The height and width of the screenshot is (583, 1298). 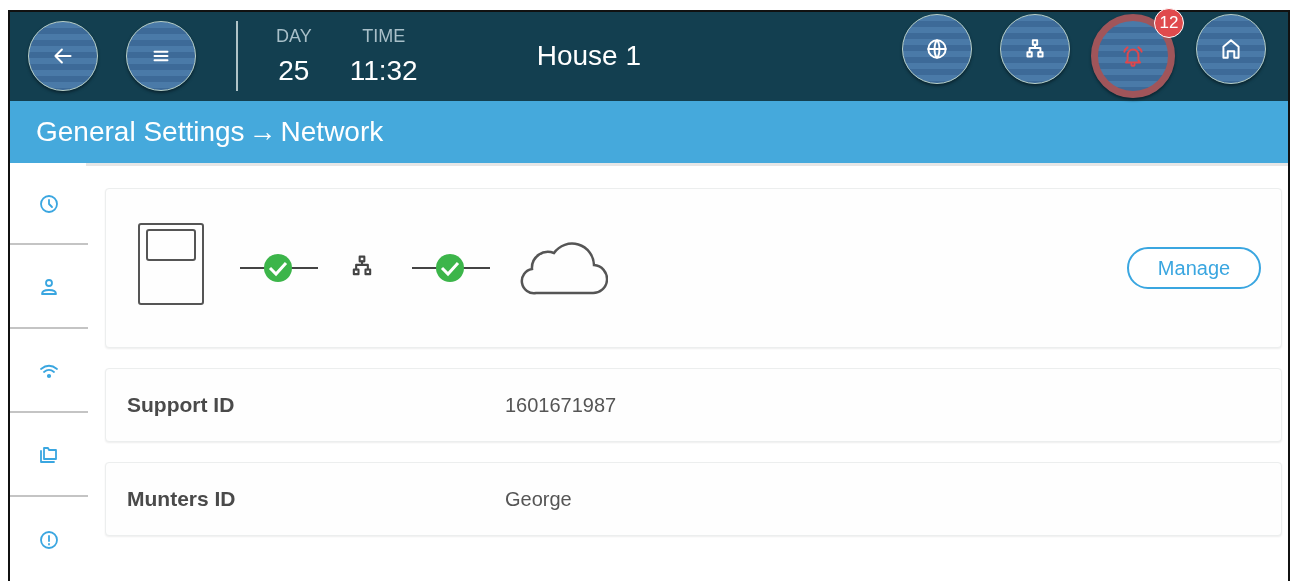 I want to click on house-title: House 1, so click(x=588, y=56).